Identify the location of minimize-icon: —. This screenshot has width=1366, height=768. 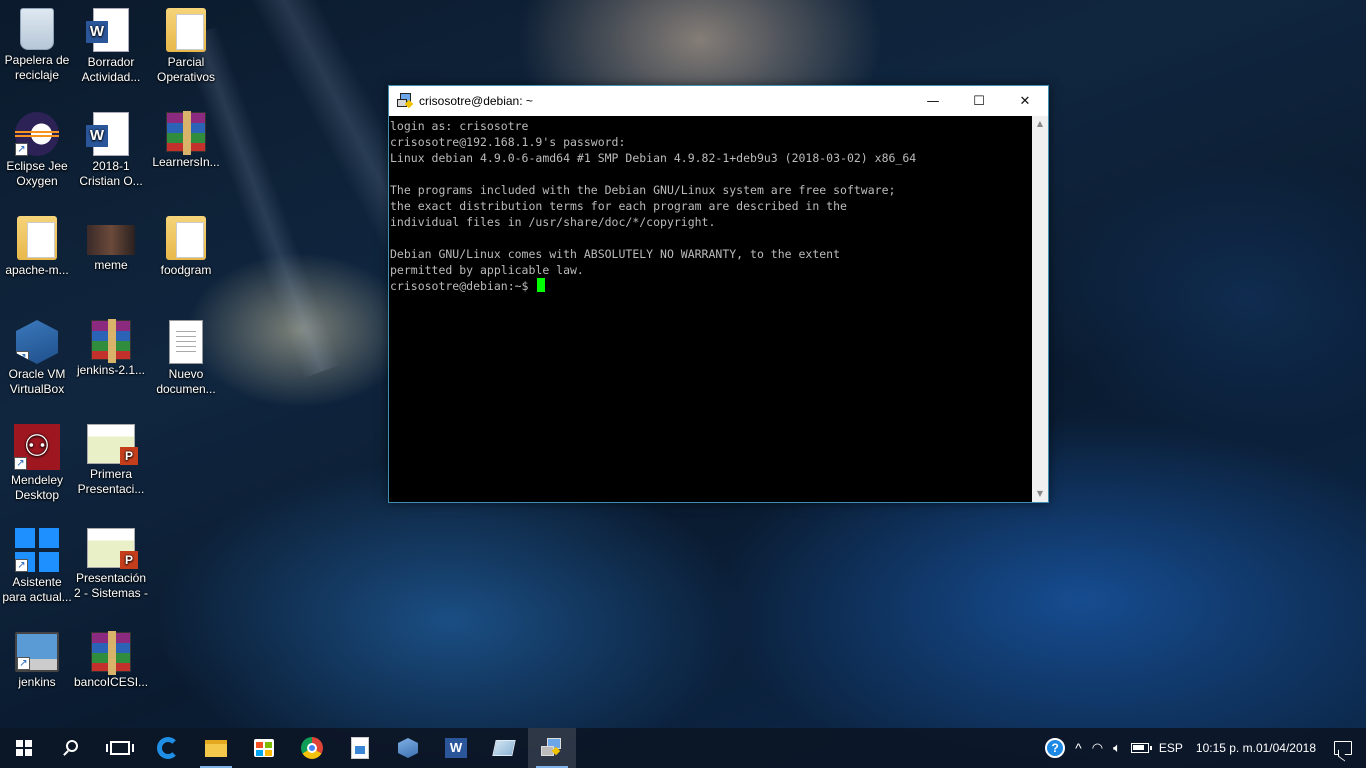
(933, 101).